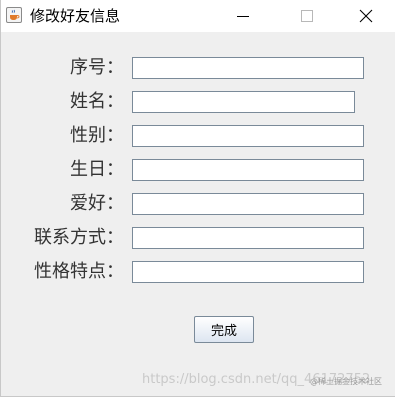 Image resolution: width=396 pixels, height=398 pixels. I want to click on maximize-button, so click(307, 16).